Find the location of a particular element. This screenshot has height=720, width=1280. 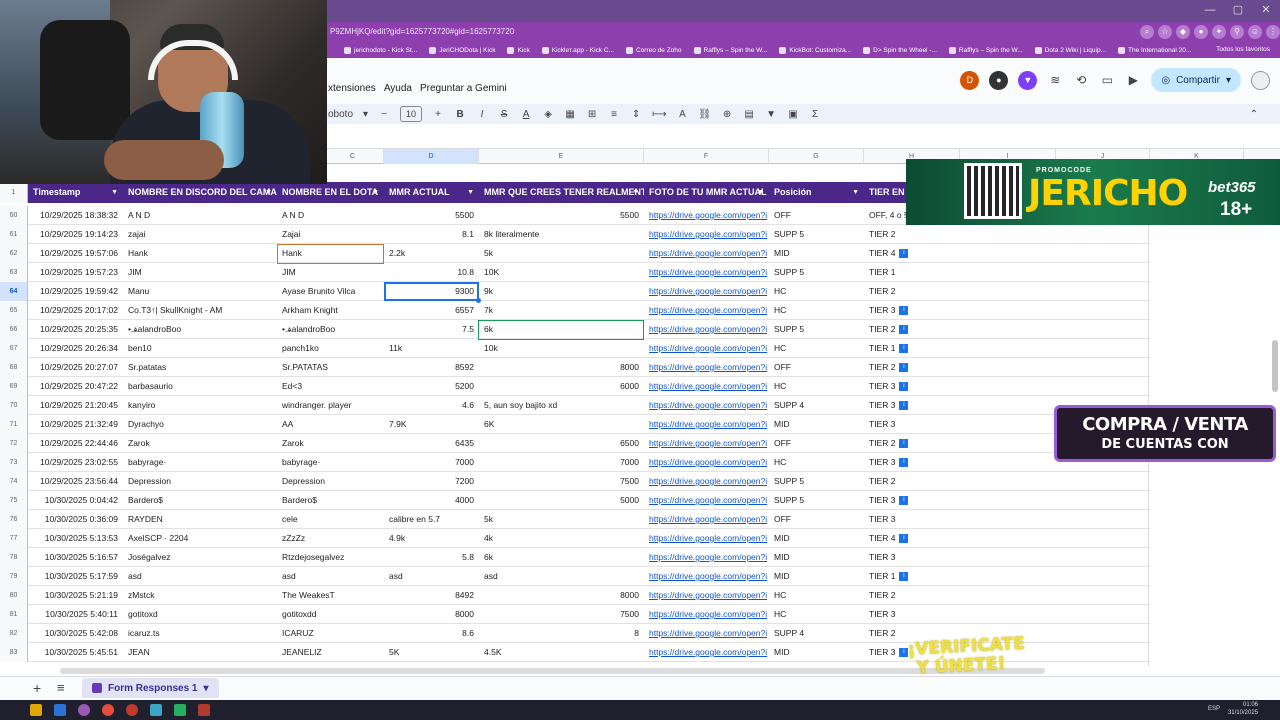

cell-dota-name: •.ѧalandroBoo is located at coordinates (330, 329).